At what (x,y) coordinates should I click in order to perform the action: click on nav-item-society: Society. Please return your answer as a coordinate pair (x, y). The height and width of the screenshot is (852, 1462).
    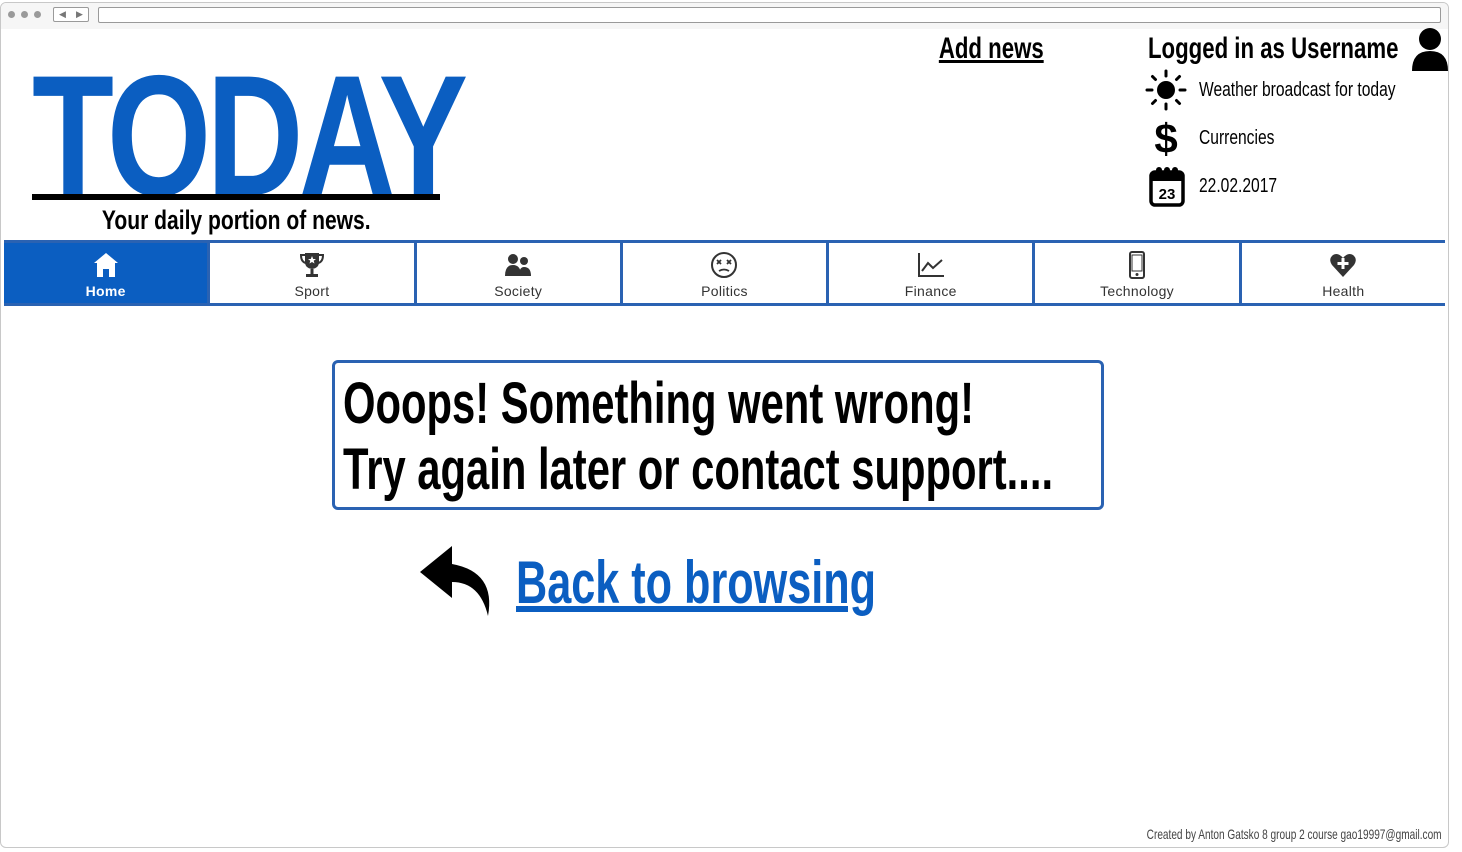
    Looking at the image, I should click on (520, 273).